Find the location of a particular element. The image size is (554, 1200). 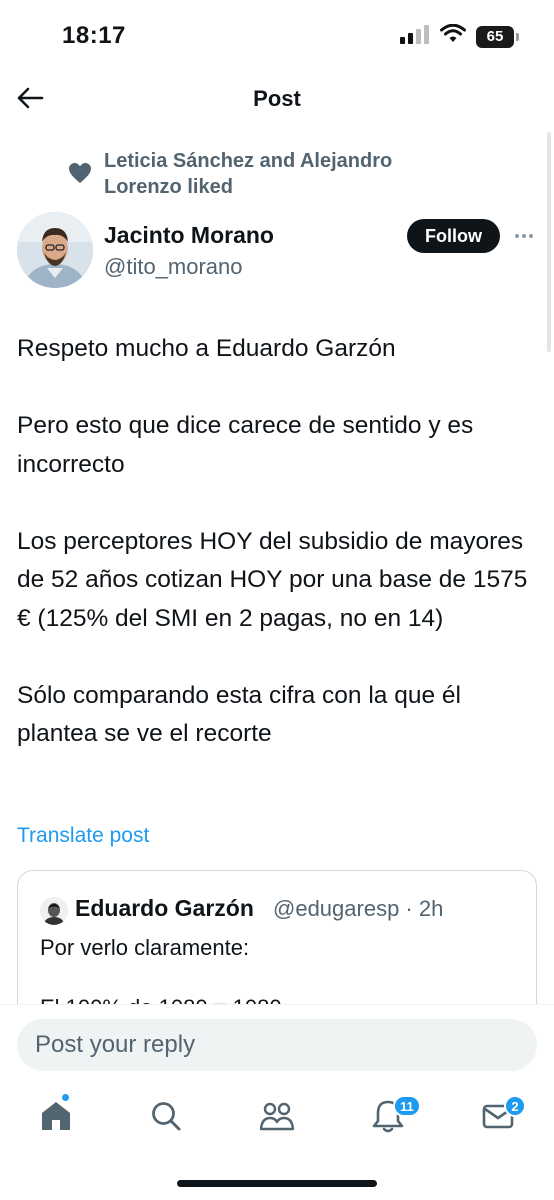

search-icon is located at coordinates (166, 1116).